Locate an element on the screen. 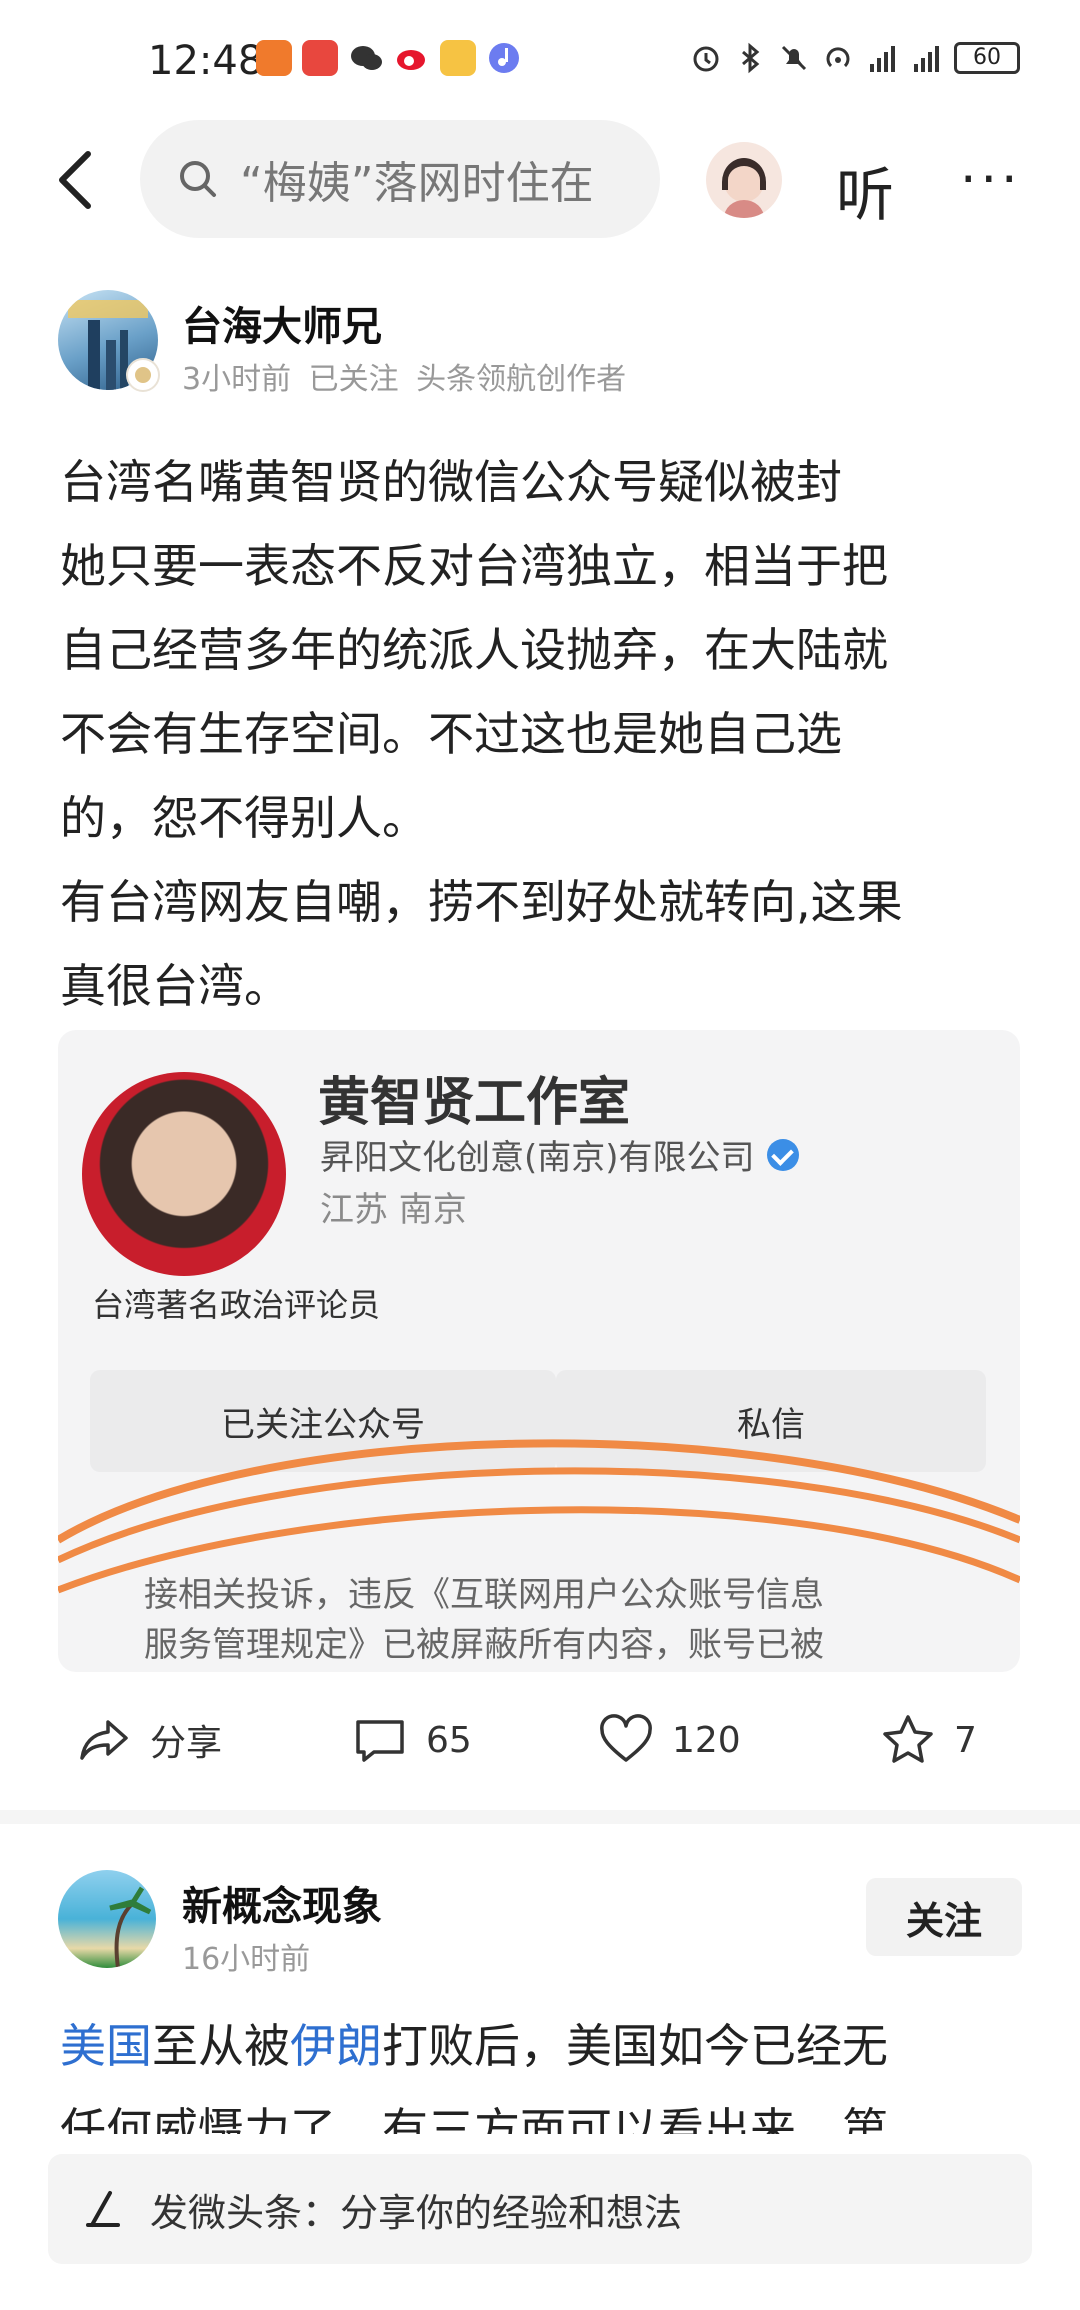 This screenshot has width=1080, height=2310. app-notification-icon is located at coordinates (274, 58).